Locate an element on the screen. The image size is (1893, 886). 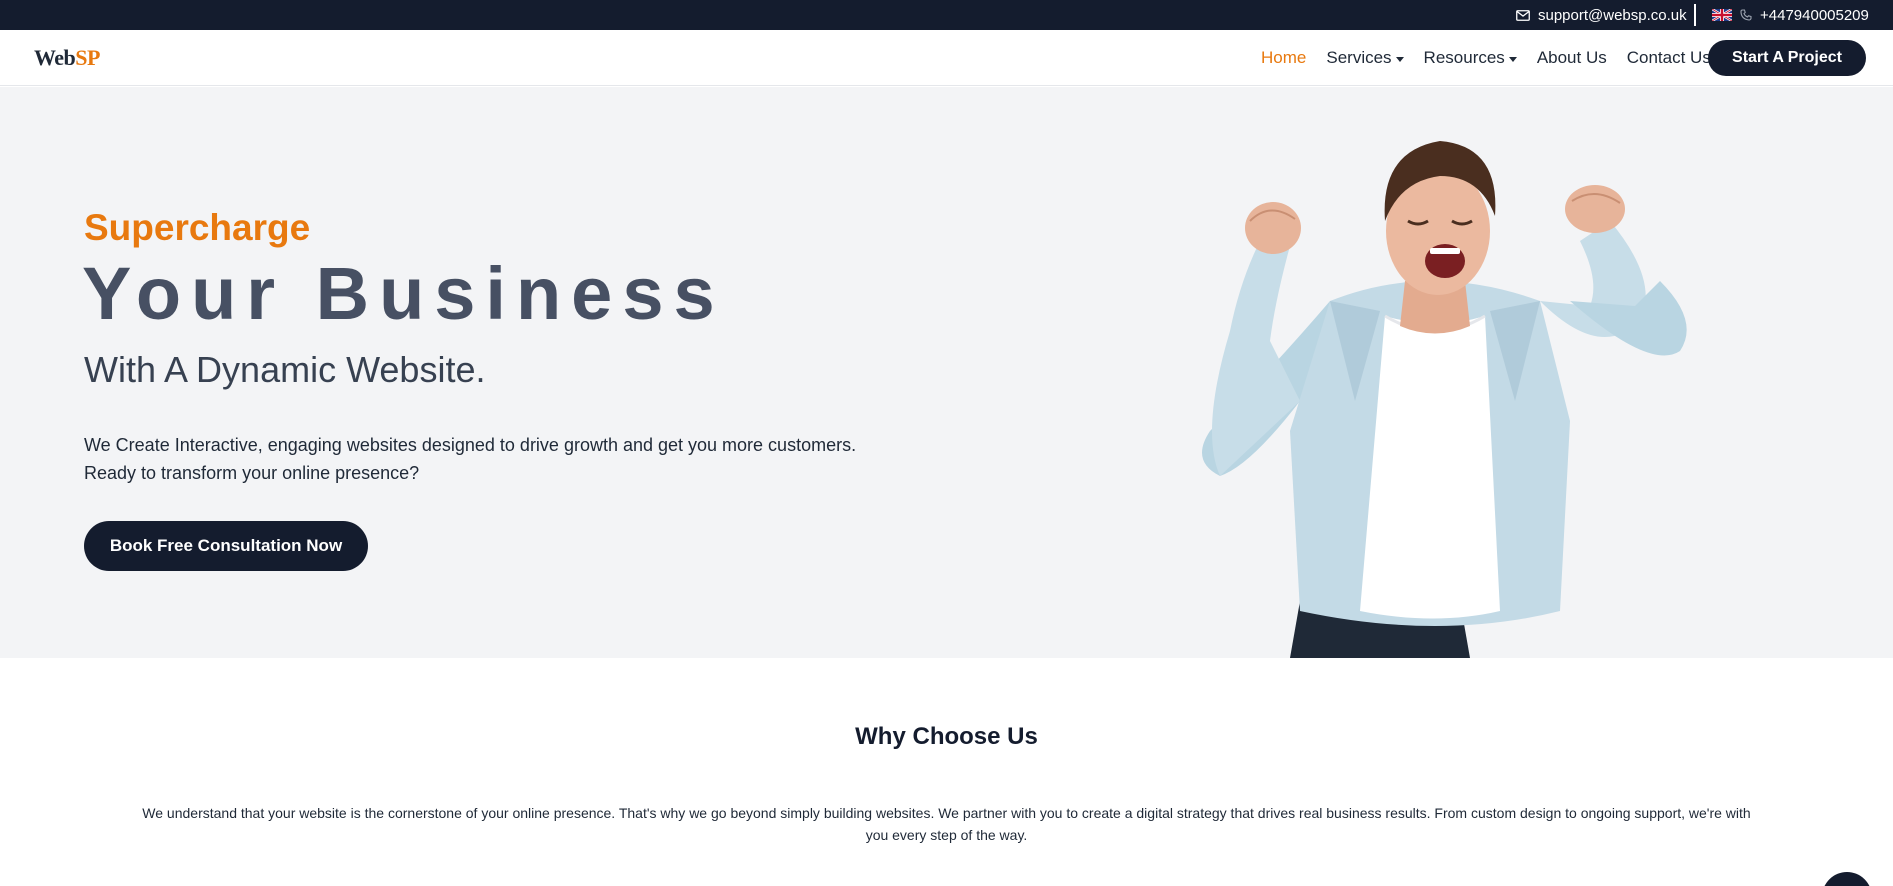
uk-flag-icon is located at coordinates (1722, 15).